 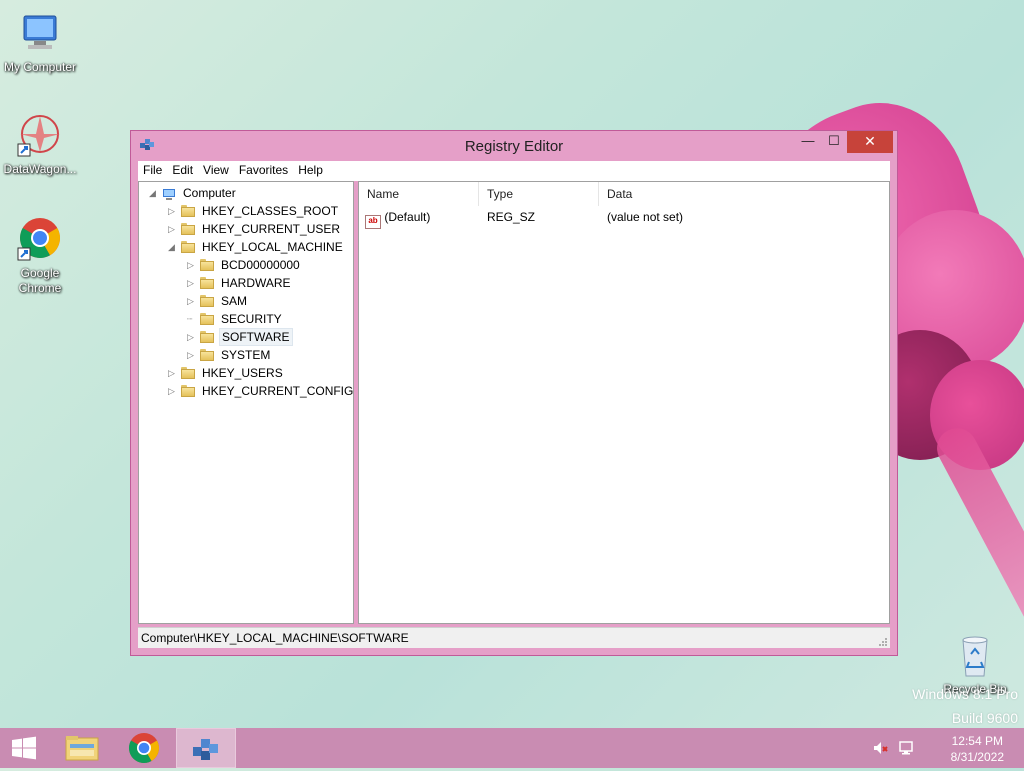 I want to click on file-explorer-icon, so click(x=82, y=748).